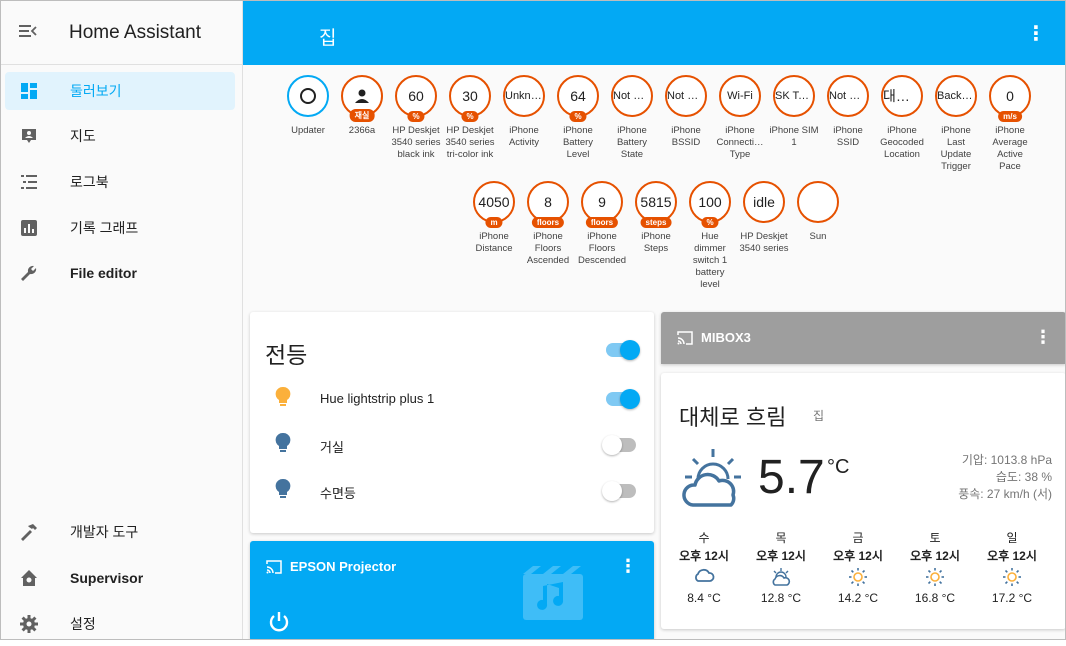  I want to click on badge-label: iPhone Floors Ascended, so click(548, 248).